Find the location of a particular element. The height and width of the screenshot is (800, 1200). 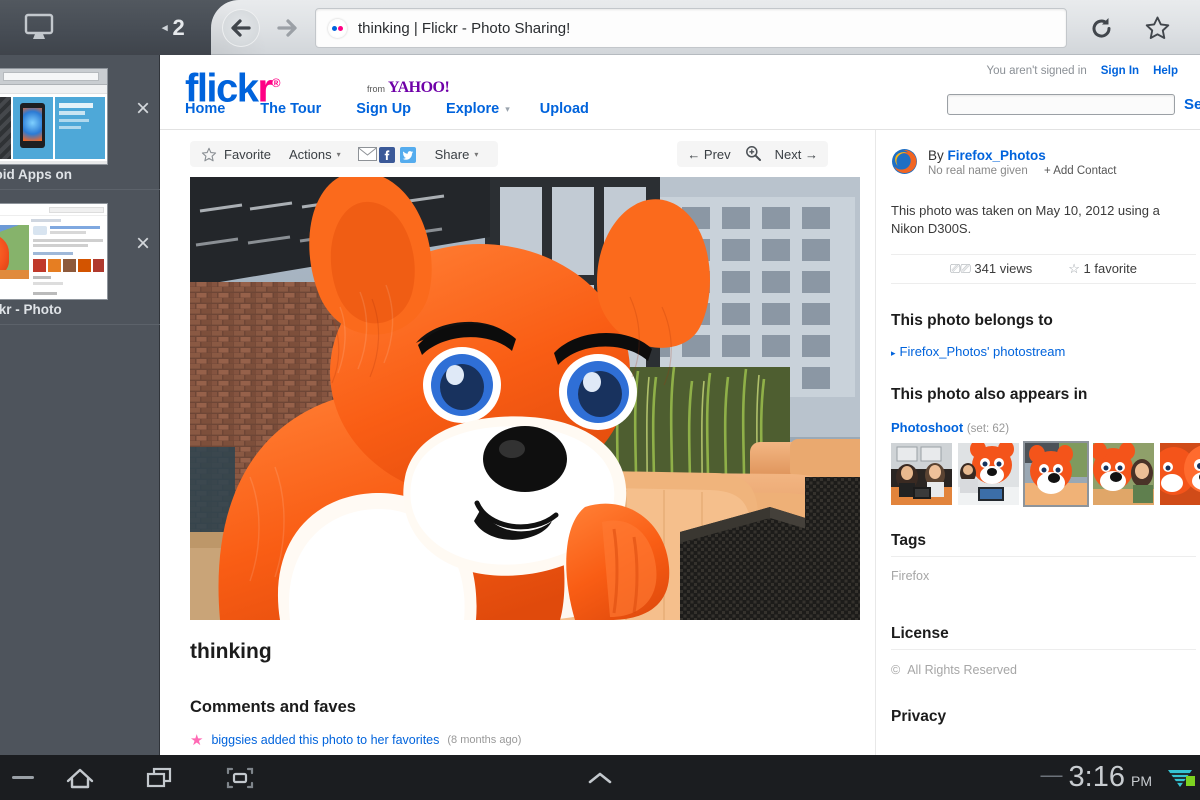

url-text: thinking | Flickr - Photo Sharing! is located at coordinates (464, 28).